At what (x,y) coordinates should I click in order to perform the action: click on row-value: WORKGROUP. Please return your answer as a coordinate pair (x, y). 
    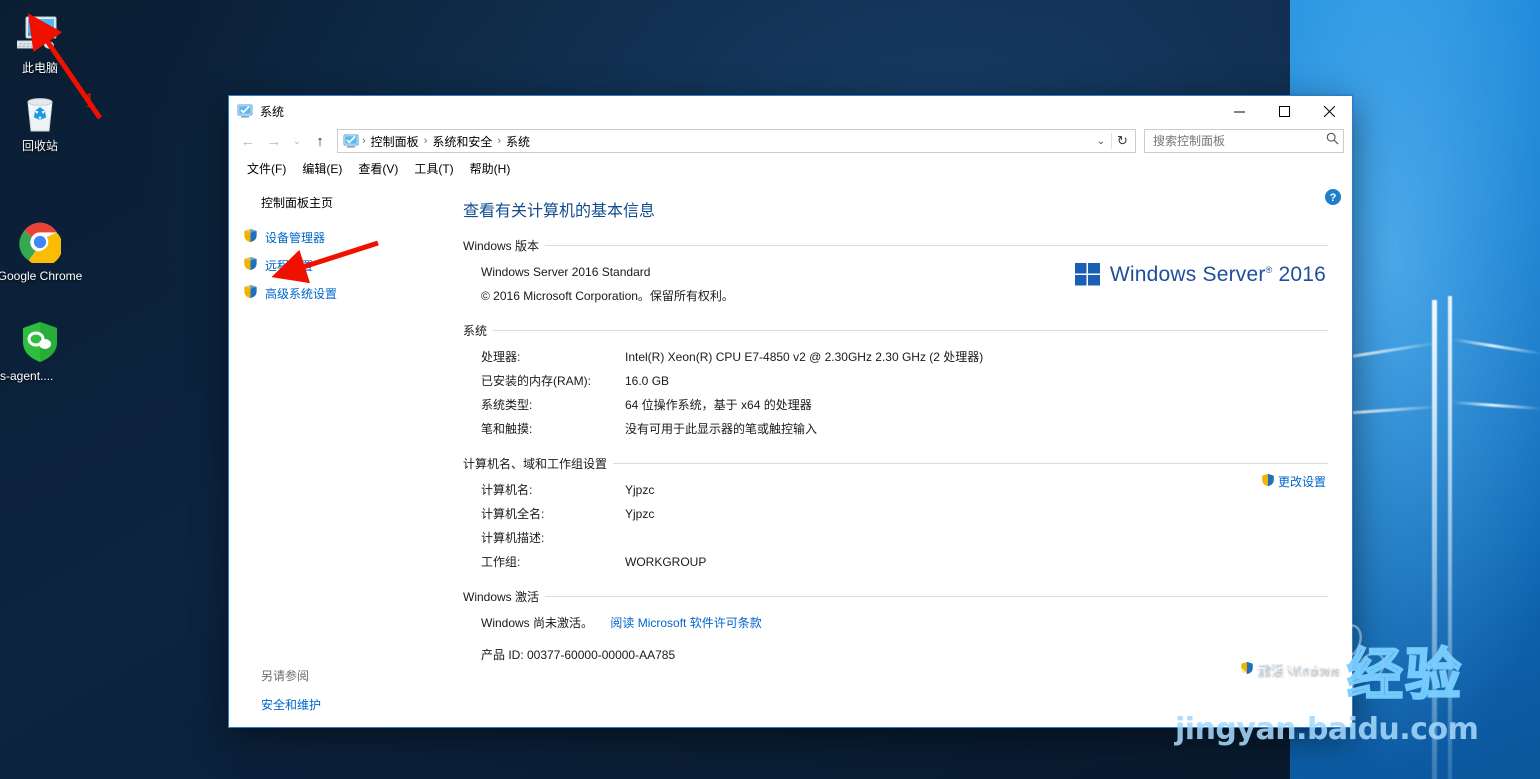
    Looking at the image, I should click on (666, 562).